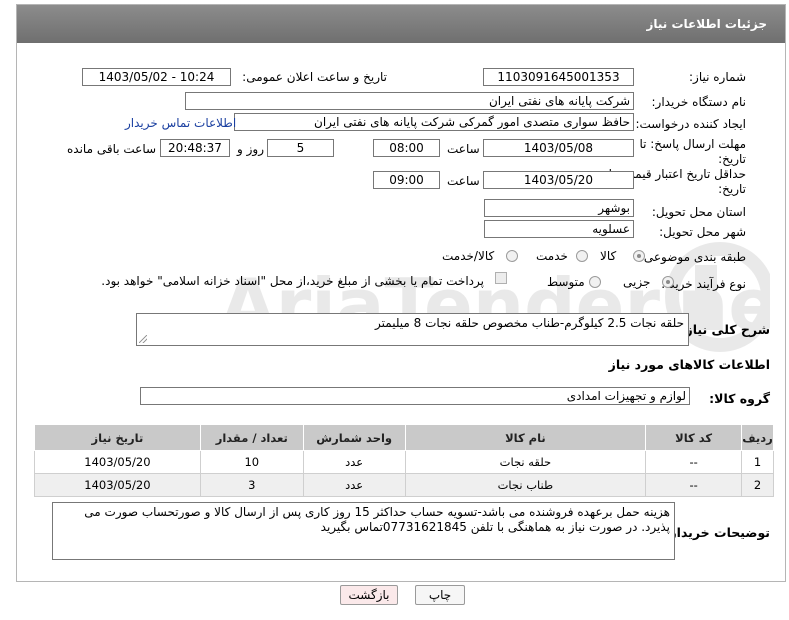 Image resolution: width=789 pixels, height=620 pixels. I want to click on announce-field: 1403/05/02 - 10:24, so click(156, 77).